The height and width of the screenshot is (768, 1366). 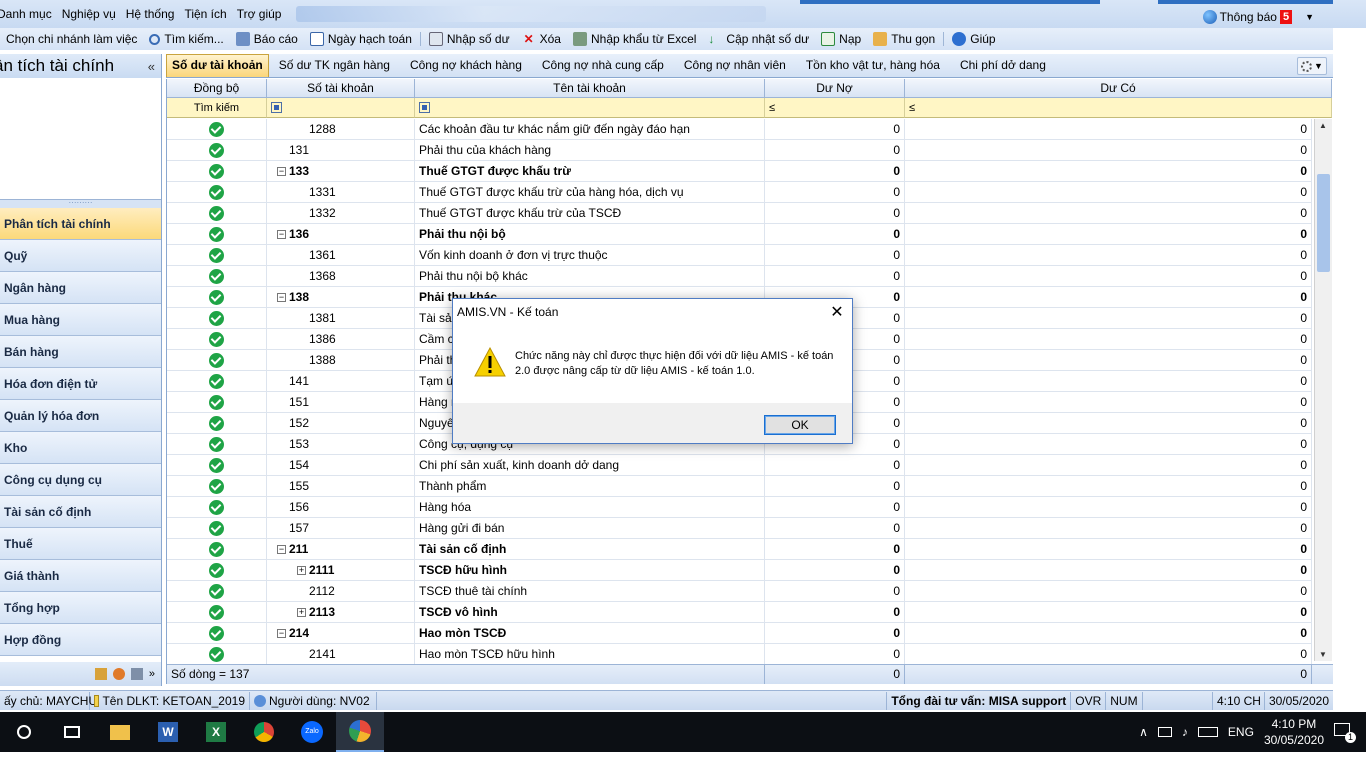 I want to click on col-header-account-number: Số tài khoản, so click(x=341, y=88).